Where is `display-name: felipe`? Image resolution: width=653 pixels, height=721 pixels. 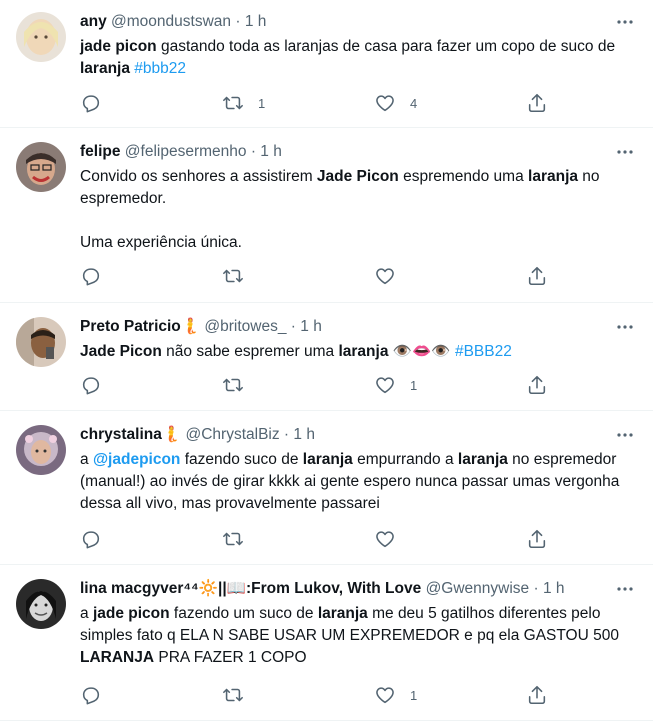 display-name: felipe is located at coordinates (100, 151).